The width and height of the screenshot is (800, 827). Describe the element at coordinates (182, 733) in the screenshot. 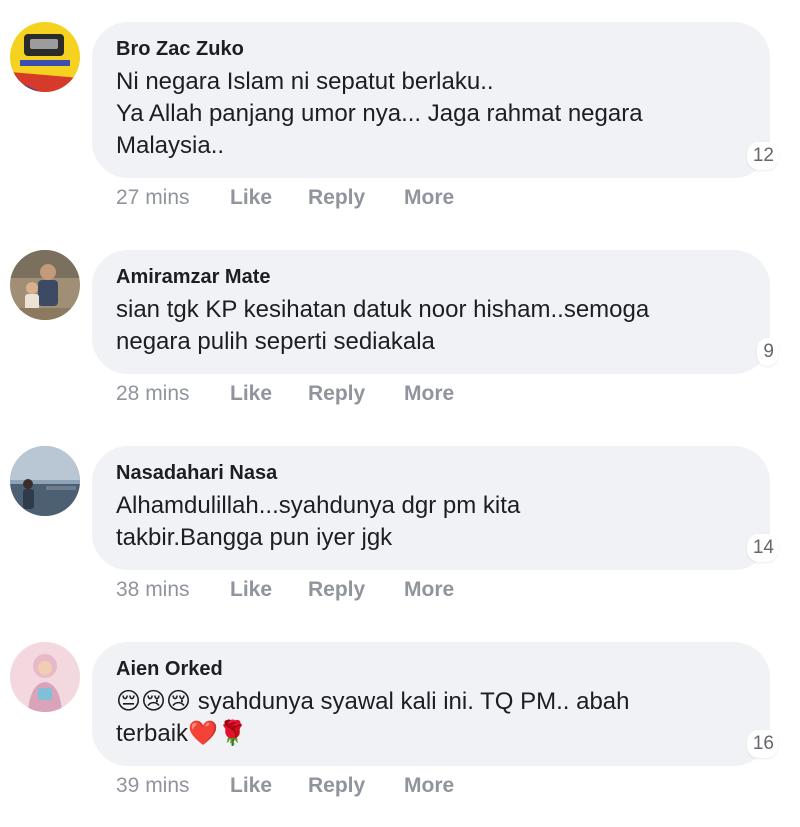

I see `comment-line: terbaik❤️🌹` at that location.